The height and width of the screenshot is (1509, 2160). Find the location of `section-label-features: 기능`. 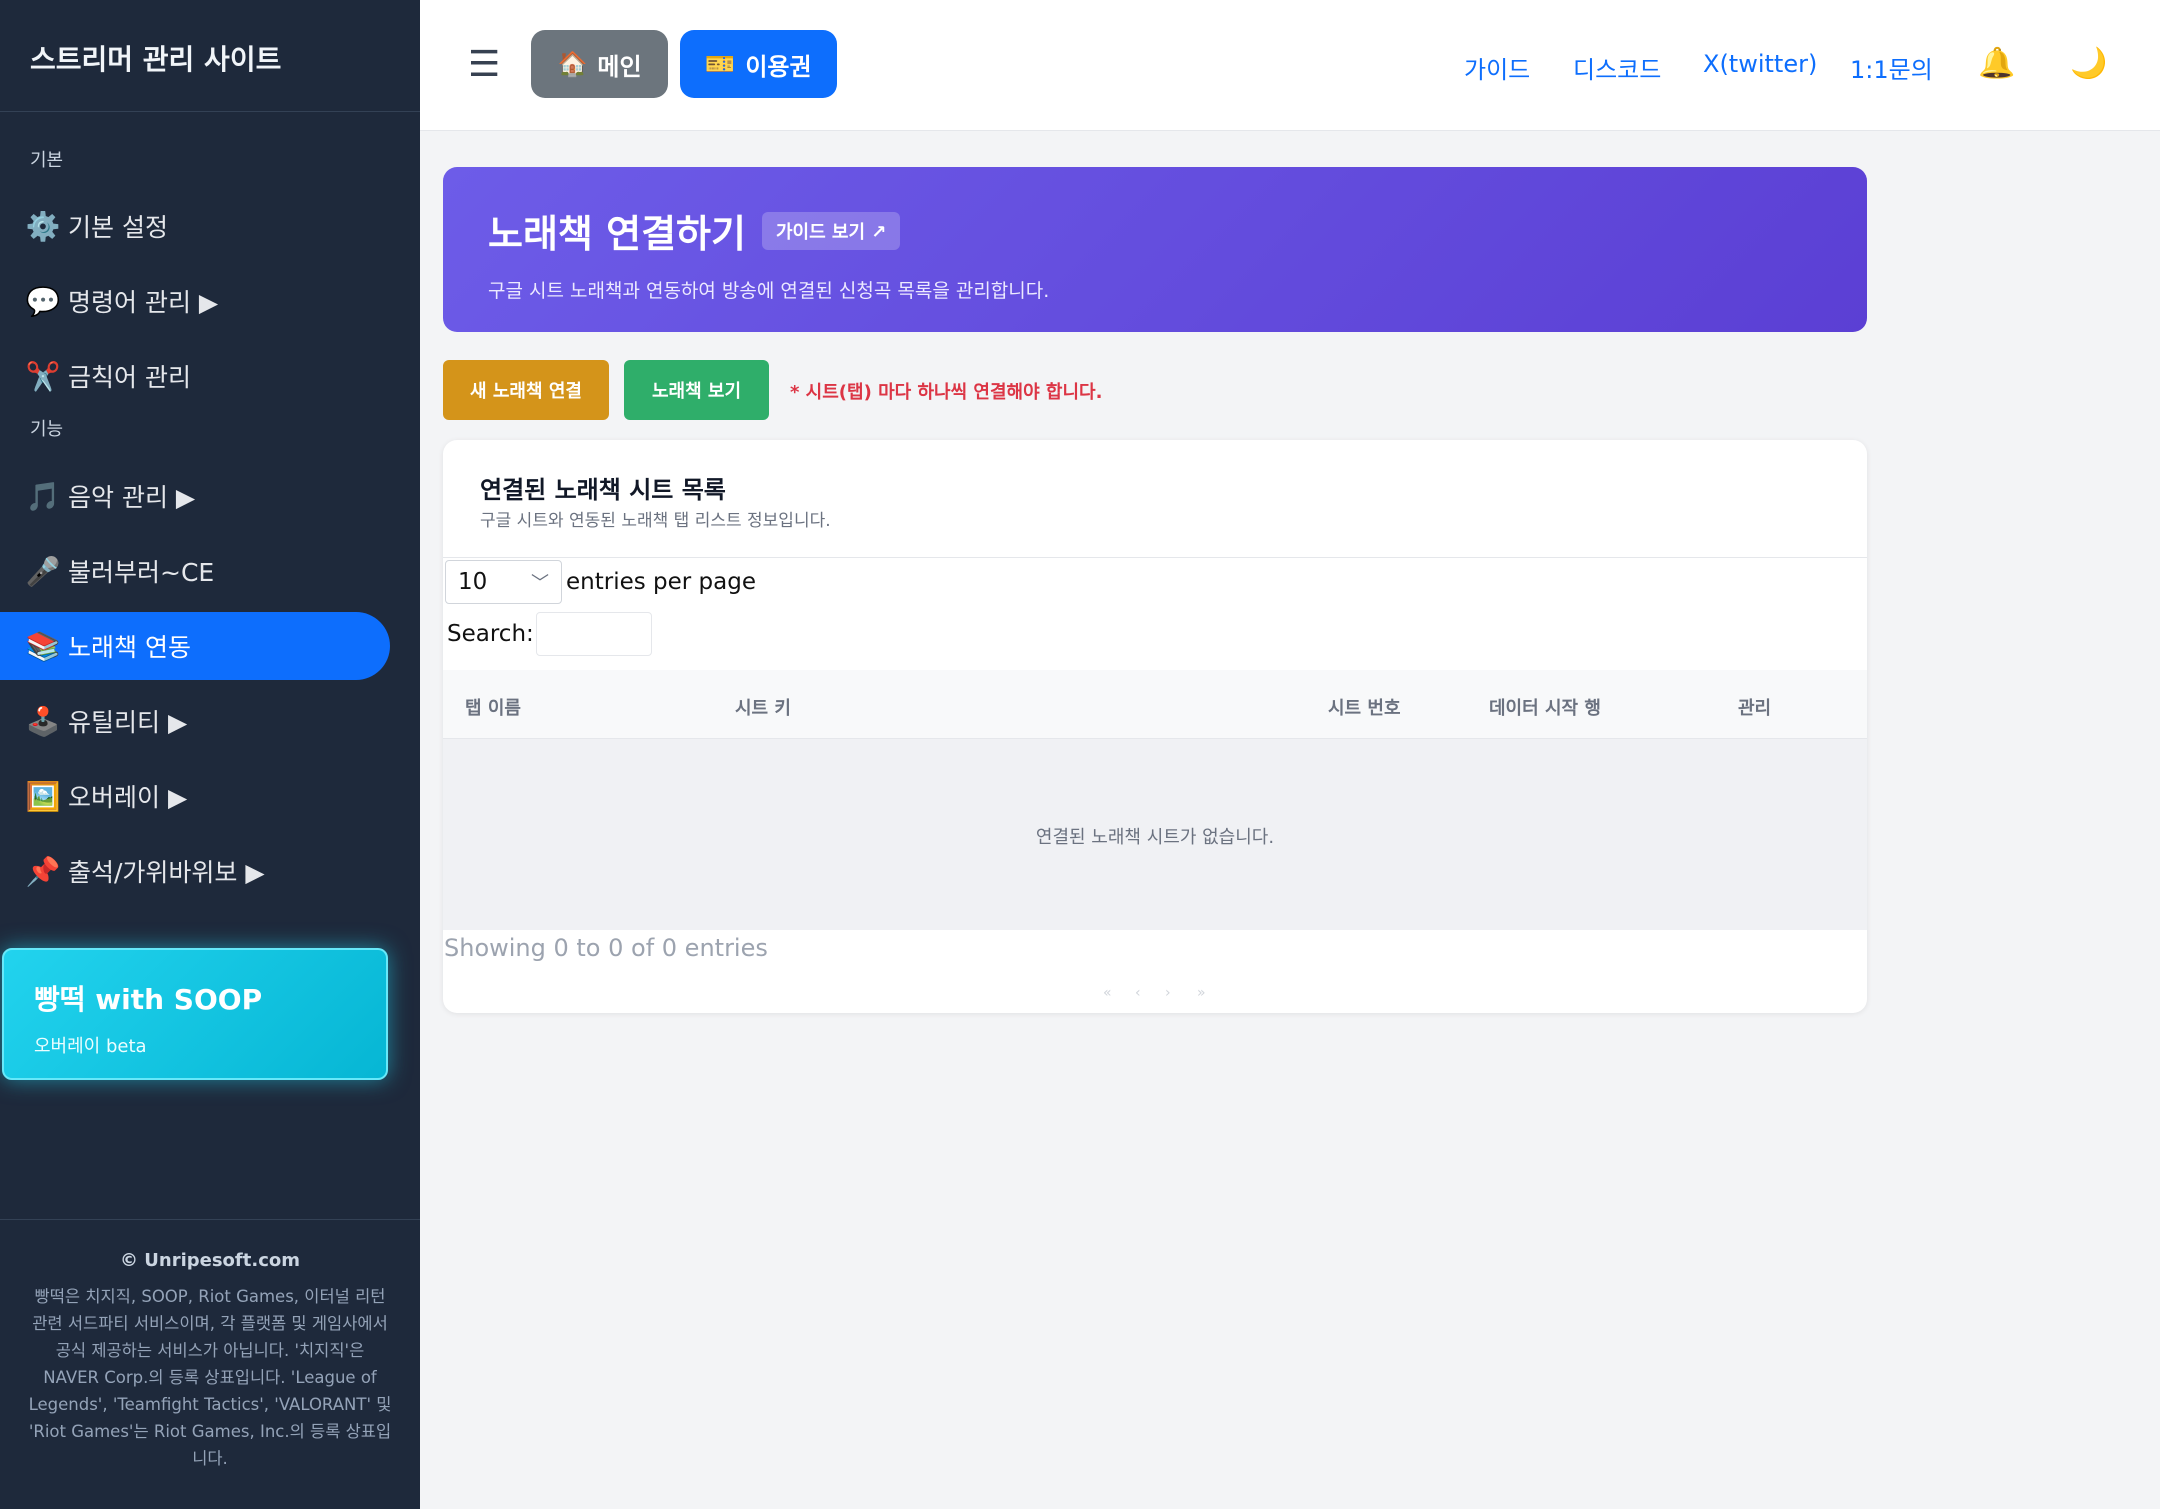

section-label-features: 기능 is located at coordinates (47, 429).